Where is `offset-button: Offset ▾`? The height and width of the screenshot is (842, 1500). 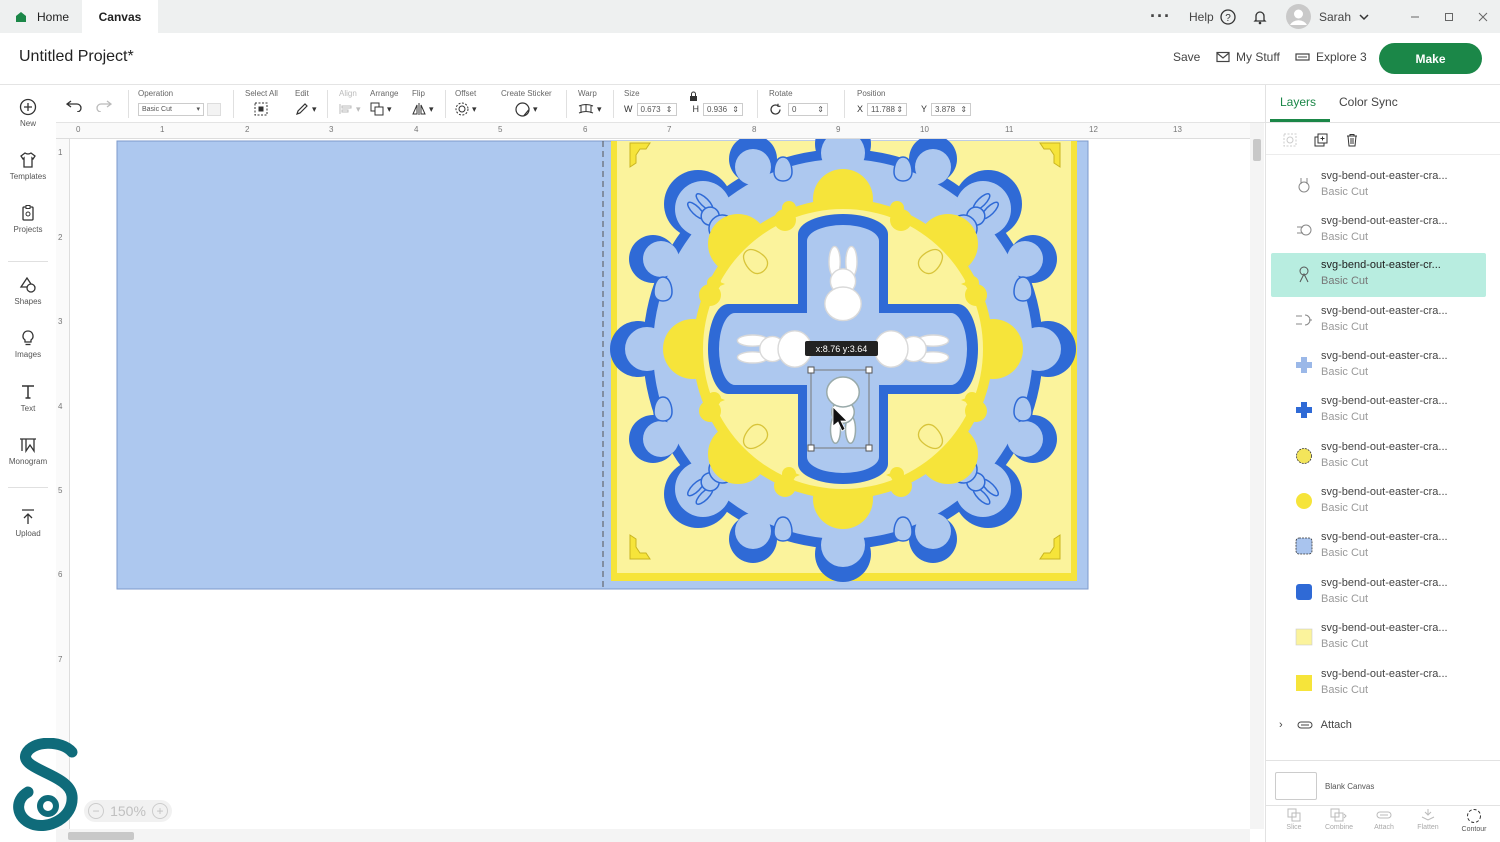
offset-button: Offset ▾ is located at coordinates (471, 105).